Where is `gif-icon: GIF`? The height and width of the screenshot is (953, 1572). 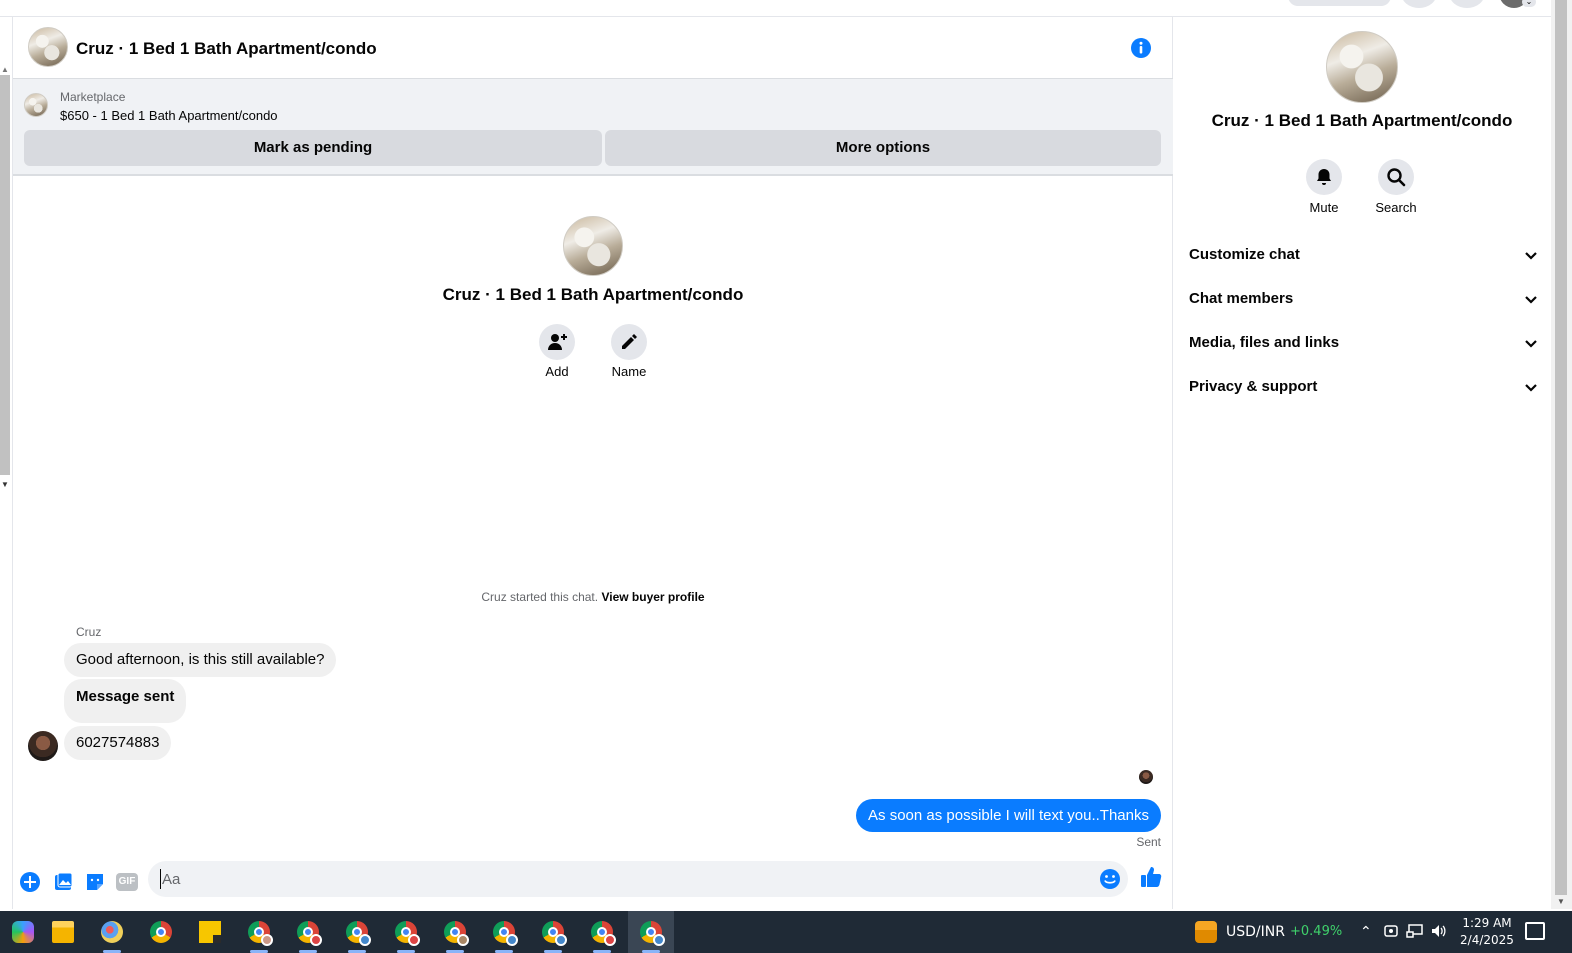 gif-icon: GIF is located at coordinates (127, 882).